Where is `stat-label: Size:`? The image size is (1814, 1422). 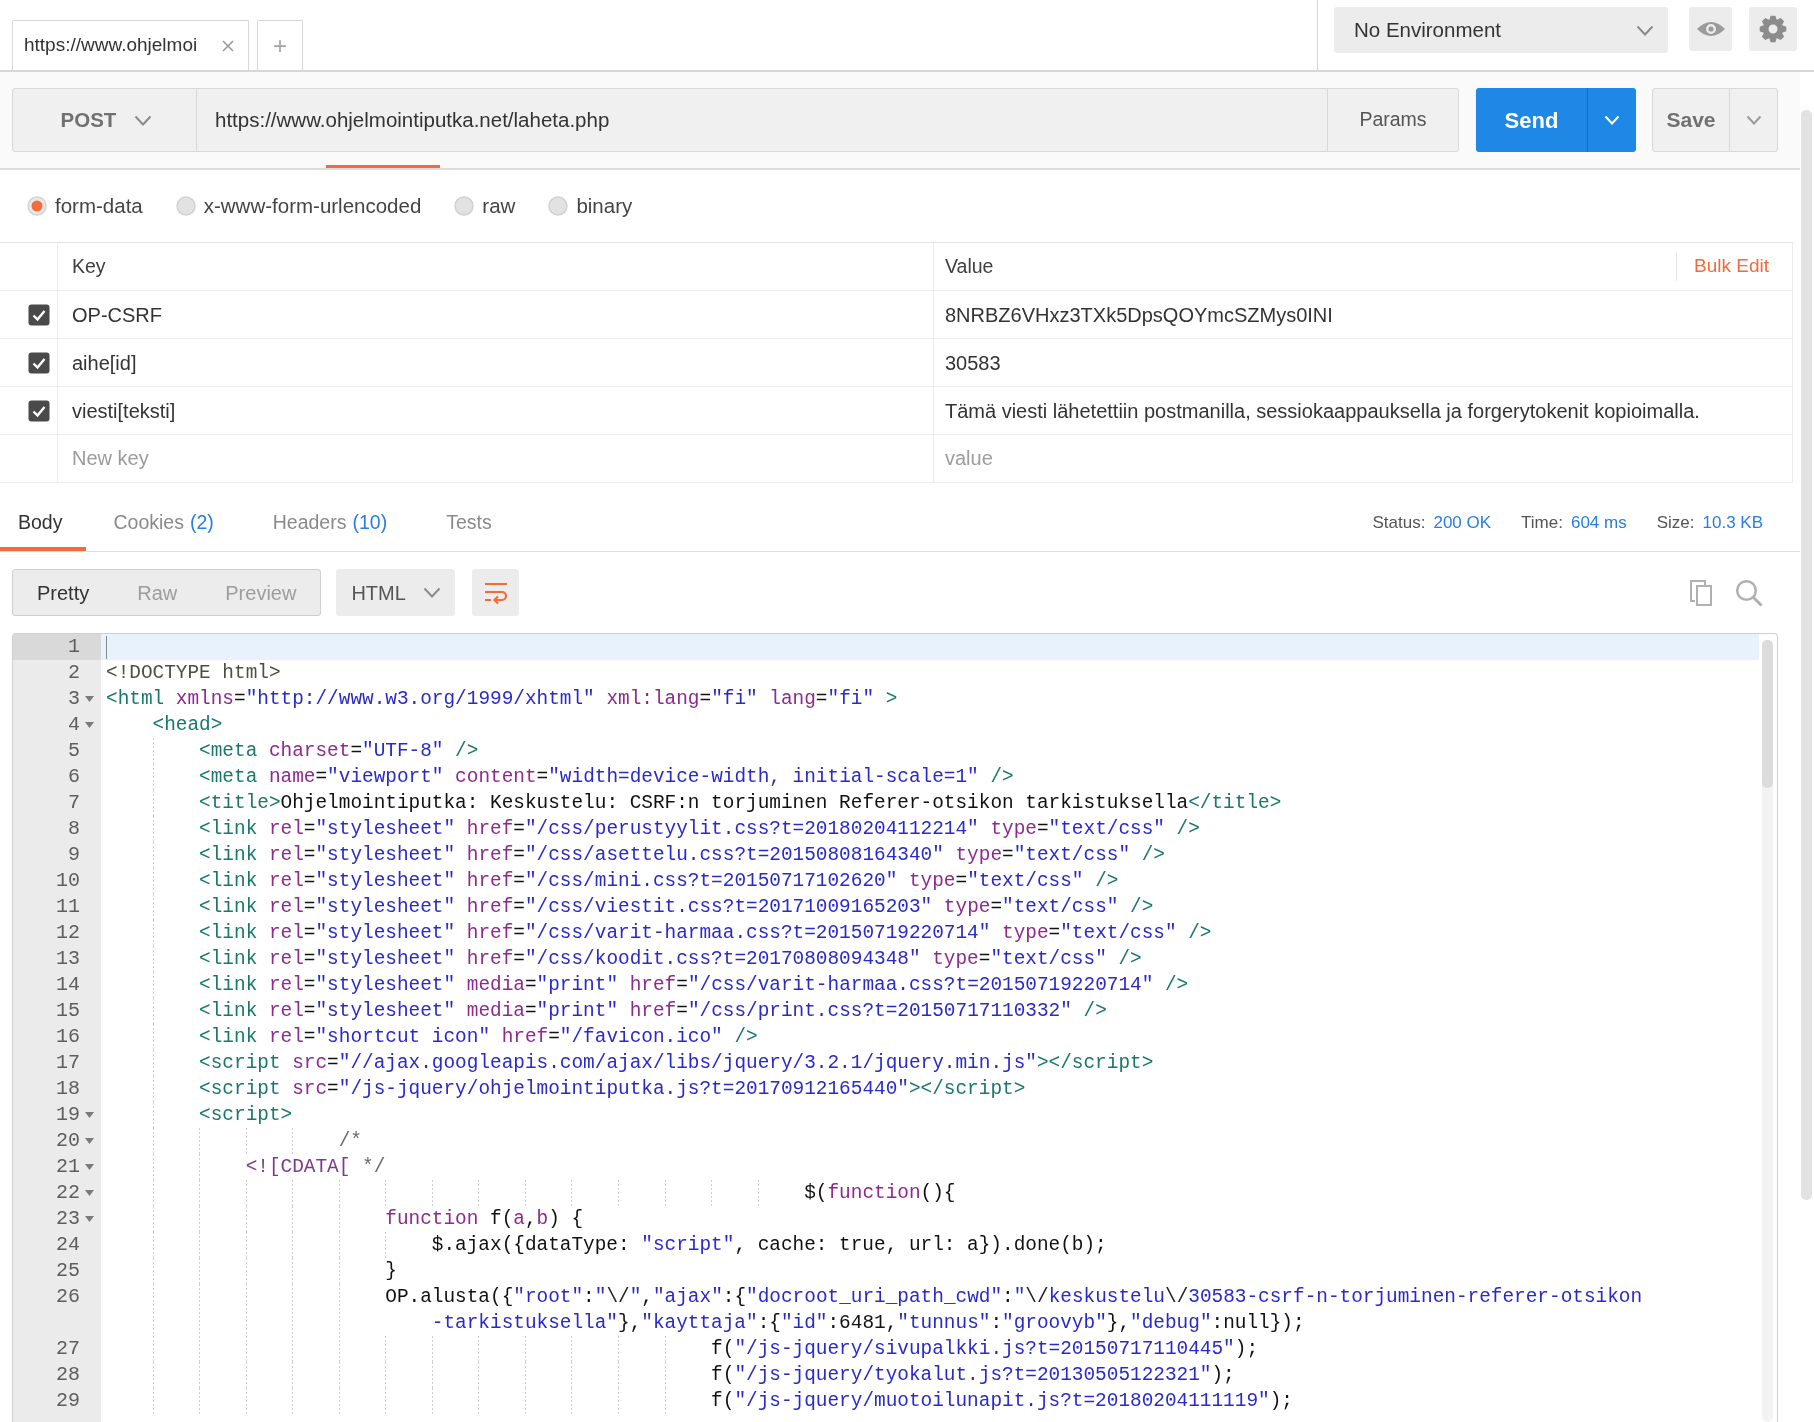 stat-label: Size: is located at coordinates (1675, 523).